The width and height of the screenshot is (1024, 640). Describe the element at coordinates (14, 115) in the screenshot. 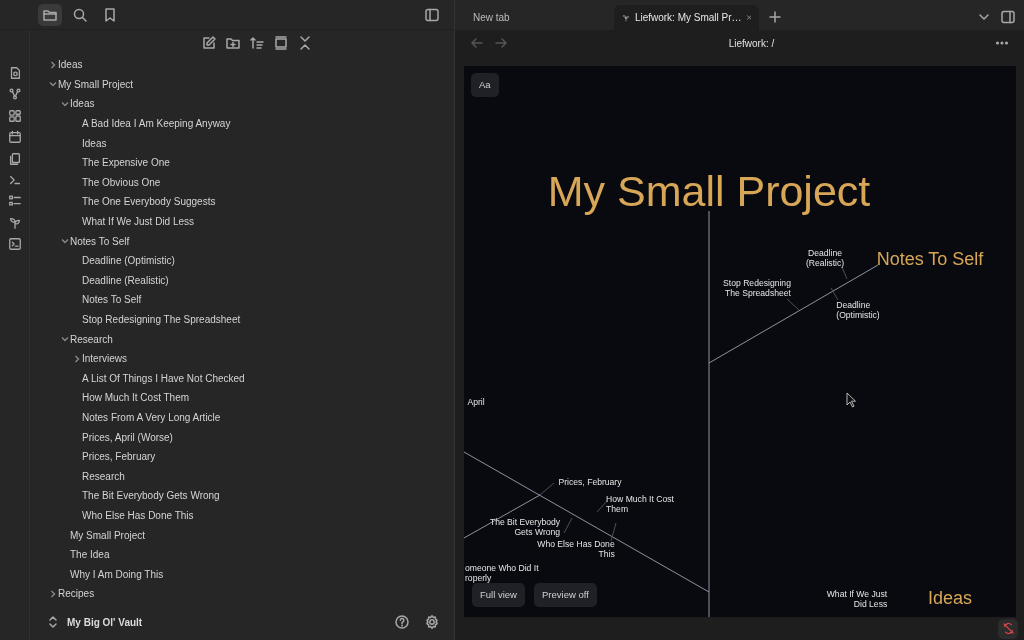

I see `grid-icon` at that location.